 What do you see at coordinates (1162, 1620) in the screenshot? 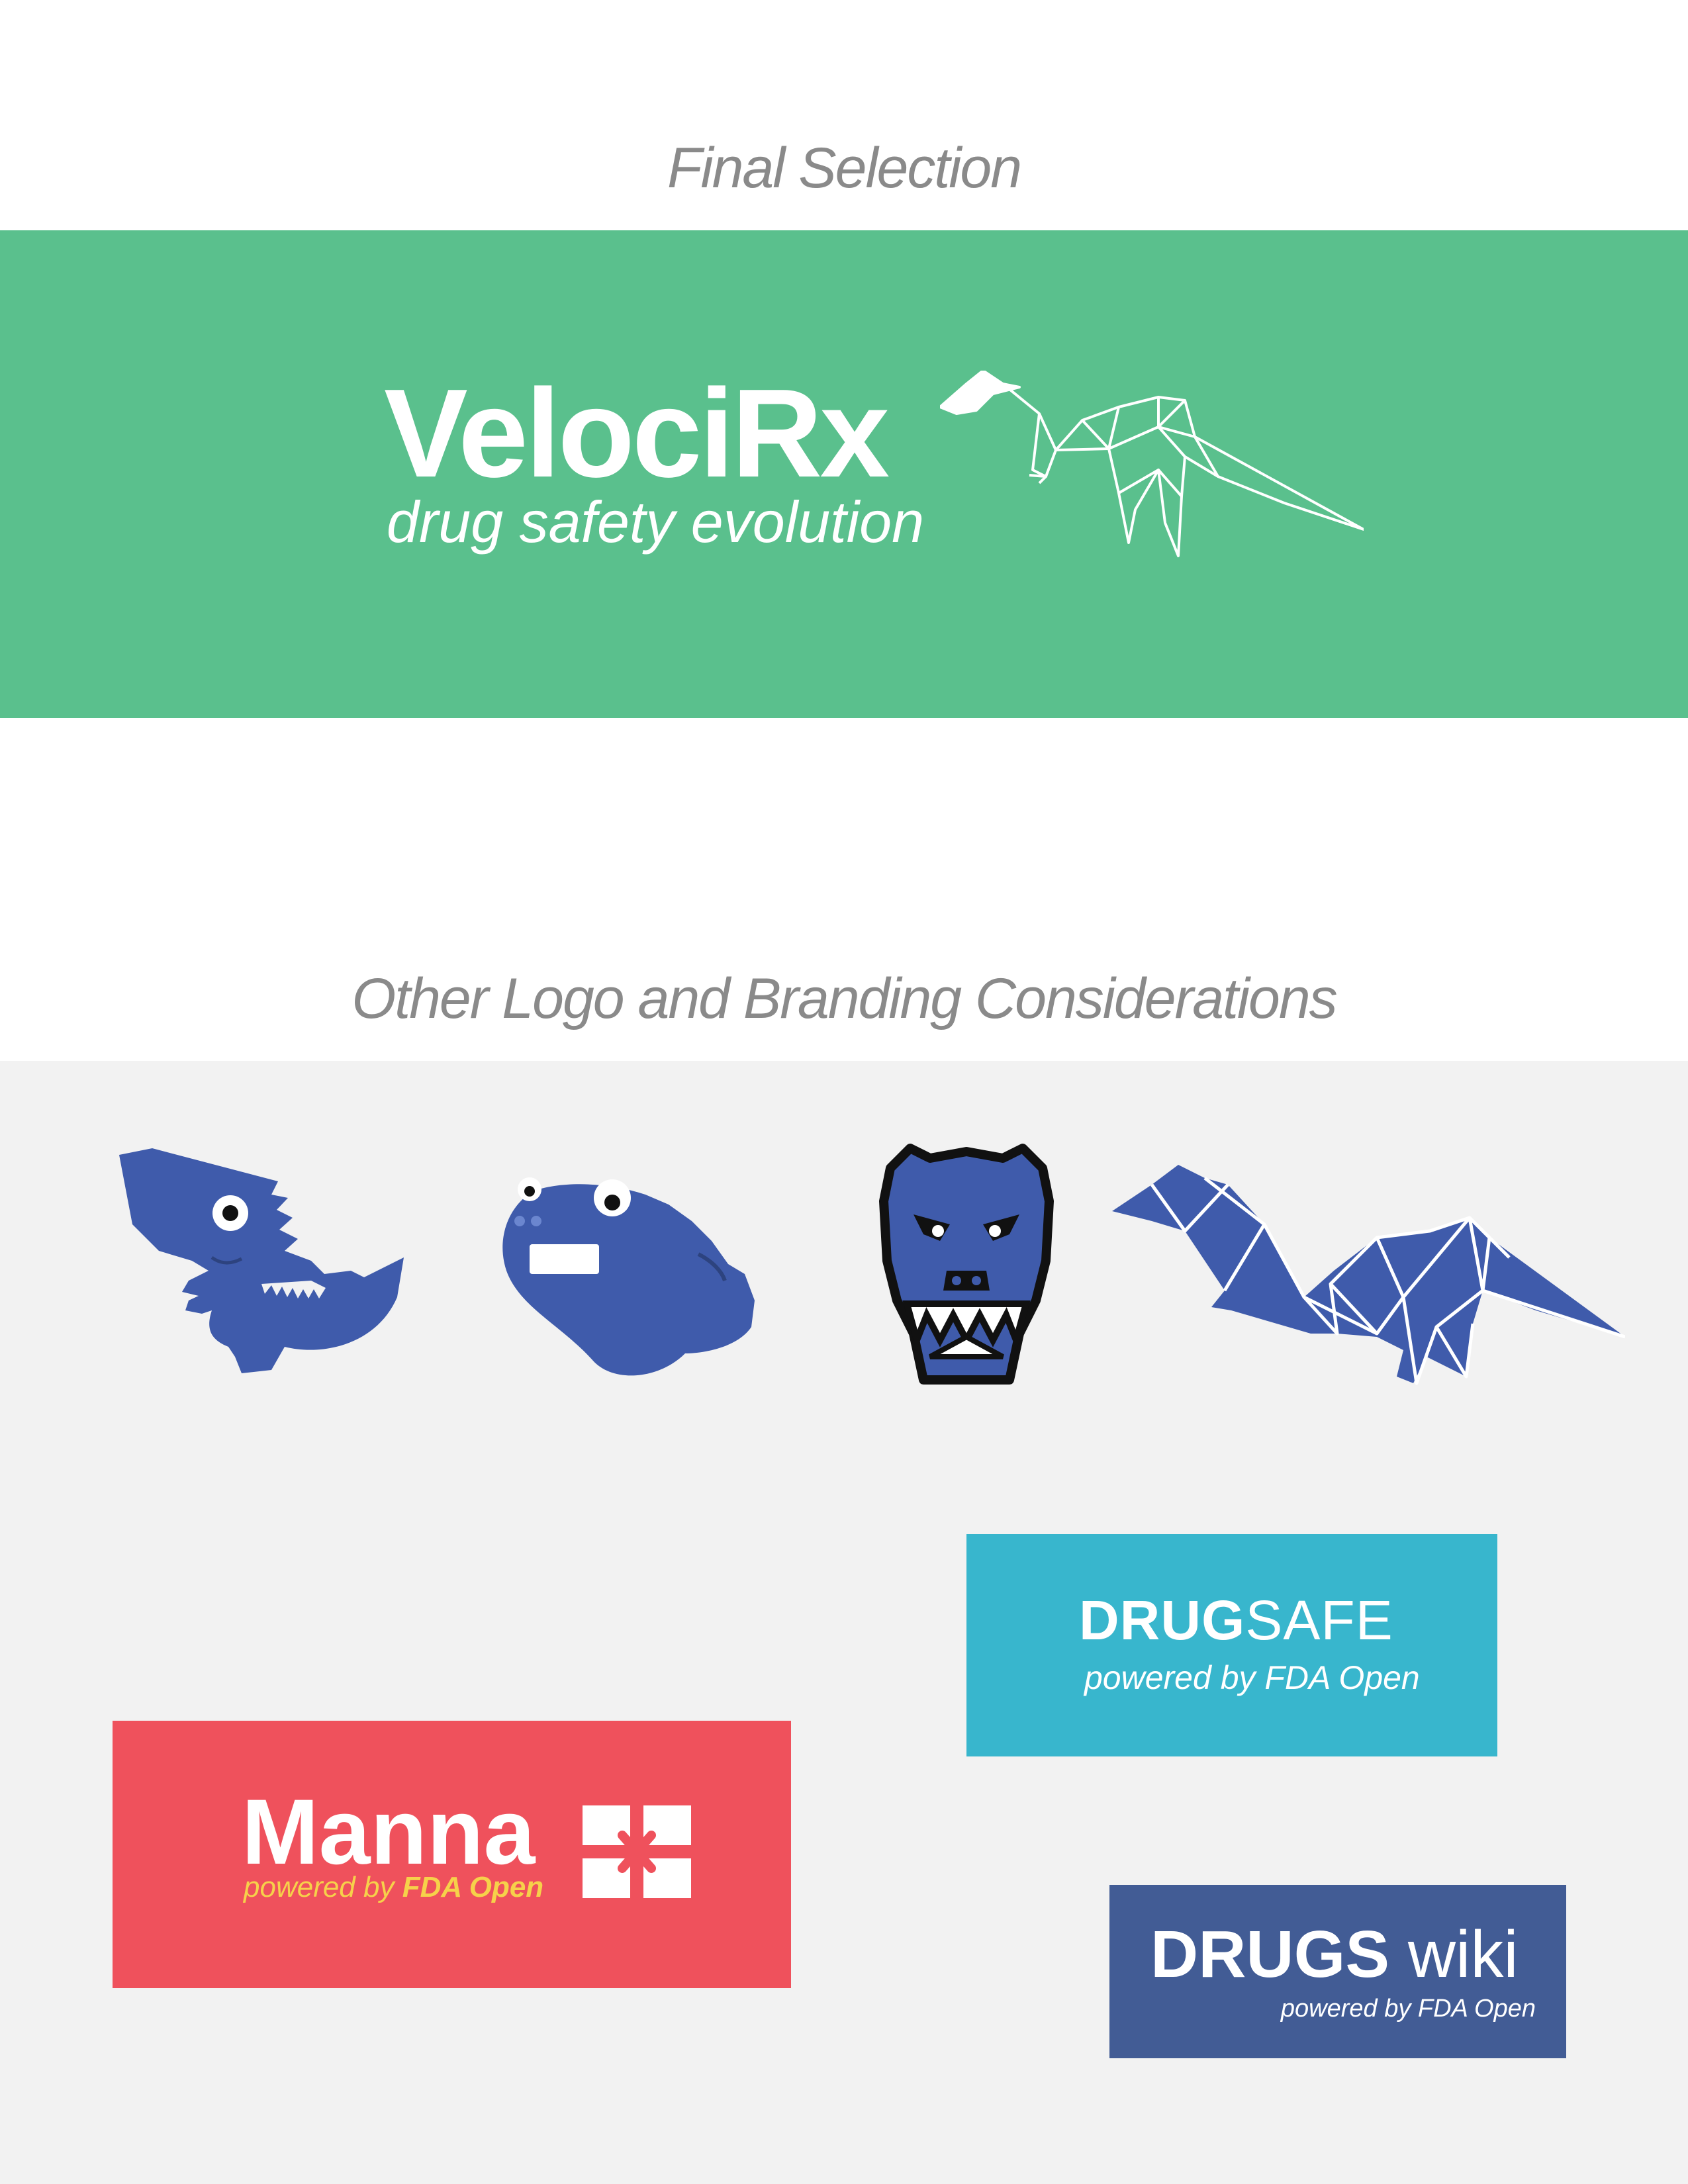
I see `drugsafe-title-bold: DRUG` at bounding box center [1162, 1620].